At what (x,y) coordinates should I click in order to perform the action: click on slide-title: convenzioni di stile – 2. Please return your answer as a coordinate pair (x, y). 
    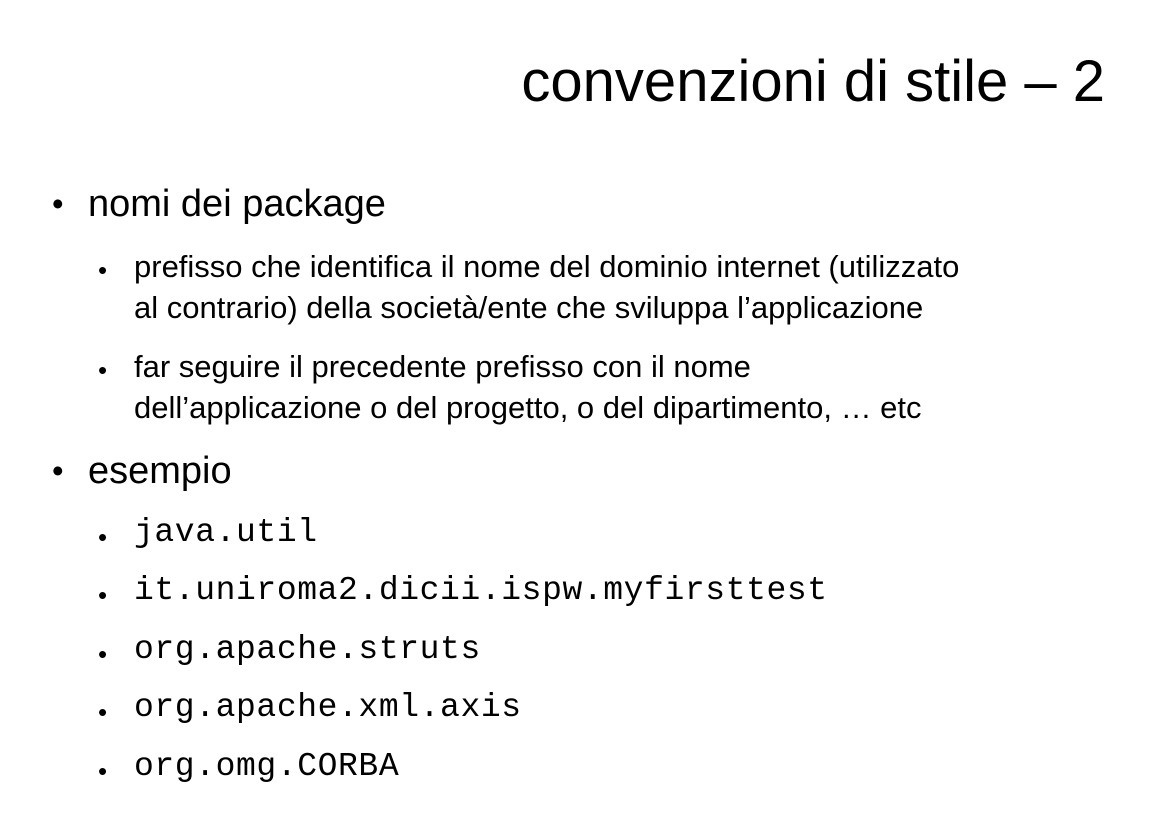
    Looking at the image, I should click on (813, 81).